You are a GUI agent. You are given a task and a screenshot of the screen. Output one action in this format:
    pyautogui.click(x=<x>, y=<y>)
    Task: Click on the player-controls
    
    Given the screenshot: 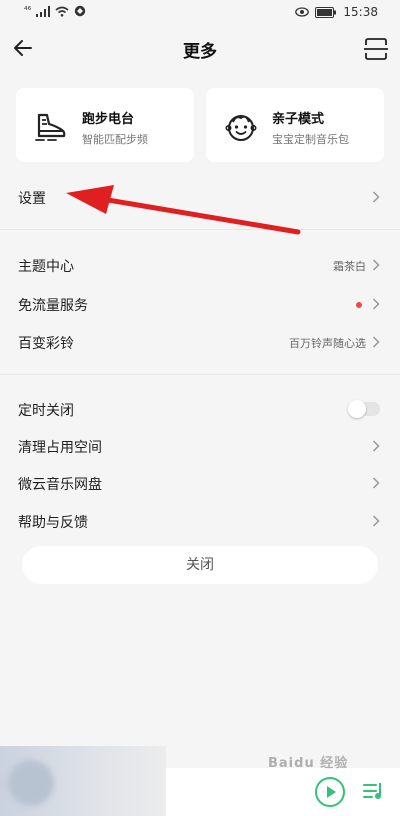 What is the action you would take?
    pyautogui.click(x=283, y=792)
    